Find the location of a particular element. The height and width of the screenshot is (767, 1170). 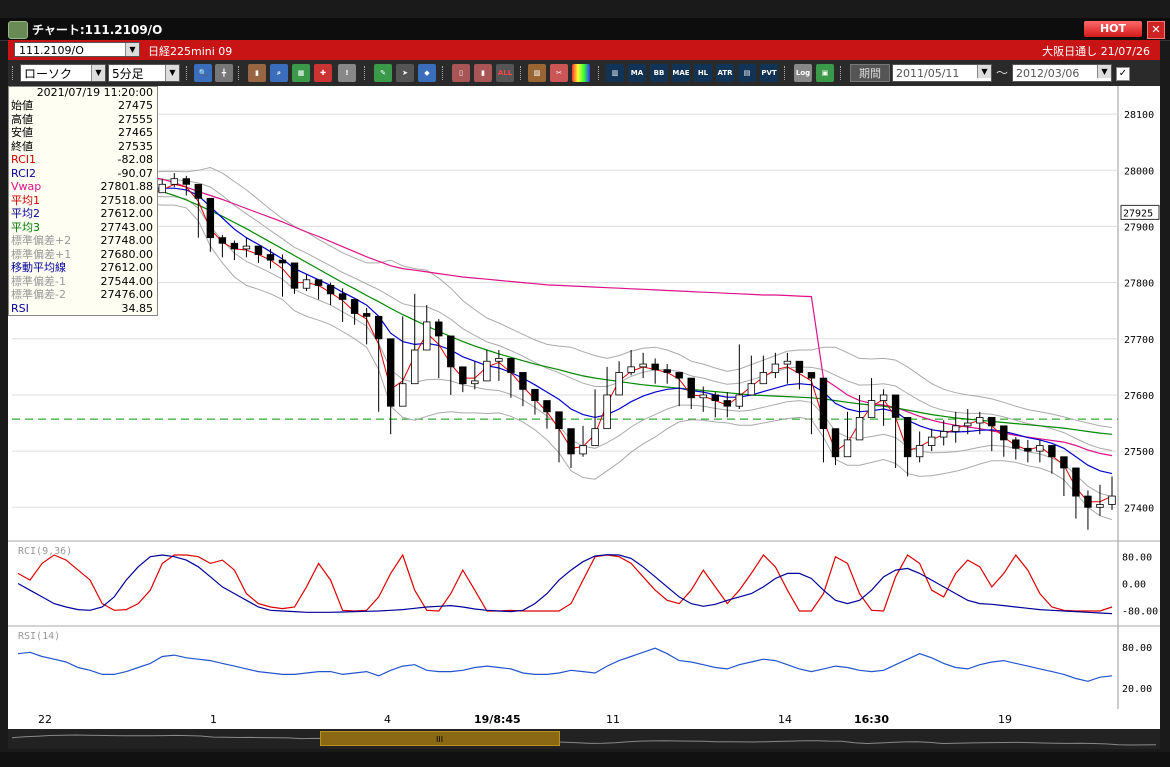

candle-type-icon: ▮ is located at coordinates (483, 73).